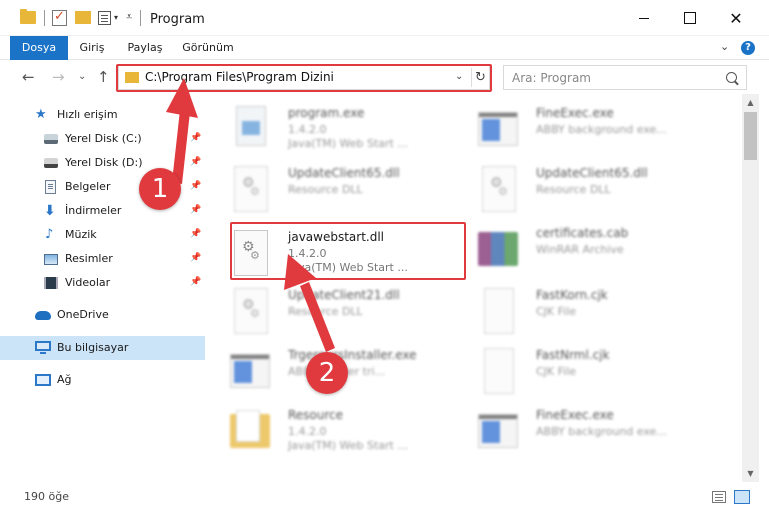 Image resolution: width=769 pixels, height=526 pixels. What do you see at coordinates (742, 497) in the screenshot?
I see `large-icons-view-icon` at bounding box center [742, 497].